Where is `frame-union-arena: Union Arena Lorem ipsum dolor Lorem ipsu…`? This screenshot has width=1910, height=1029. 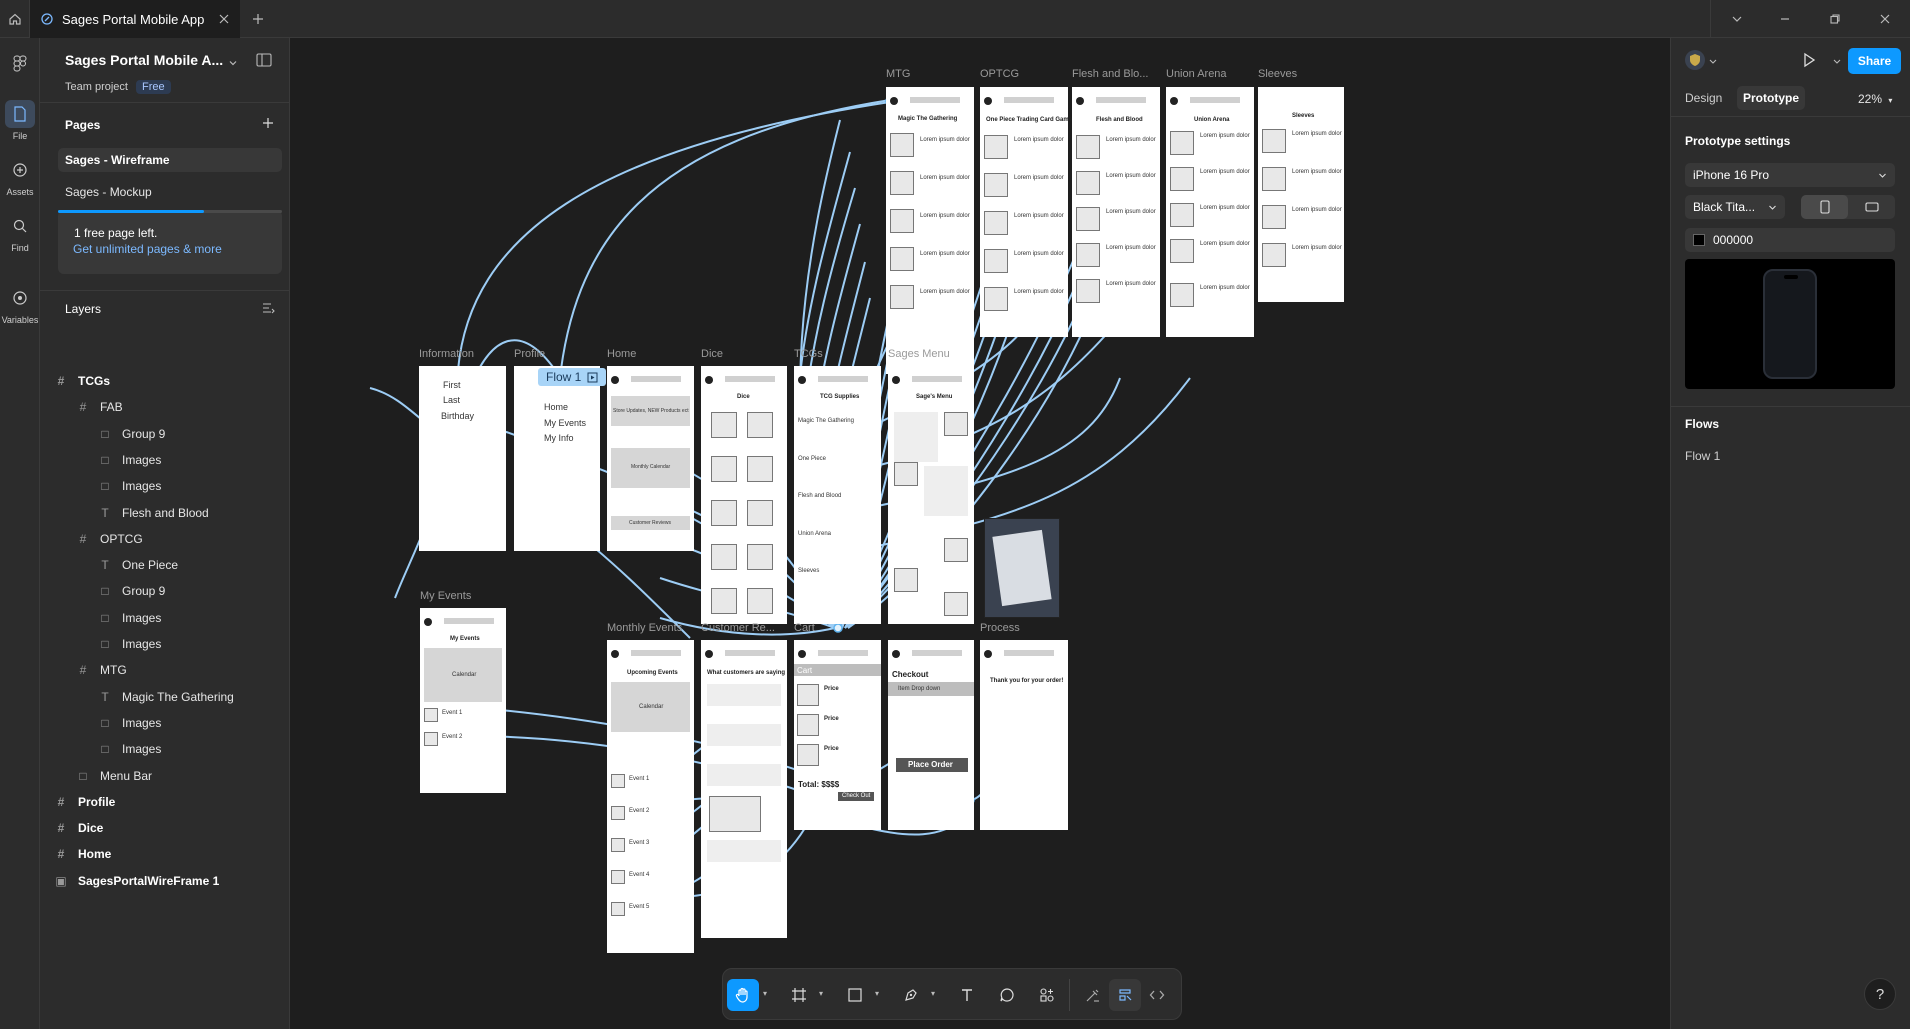 frame-union-arena: Union Arena Lorem ipsum dolor Lorem ipsu… is located at coordinates (1210, 212).